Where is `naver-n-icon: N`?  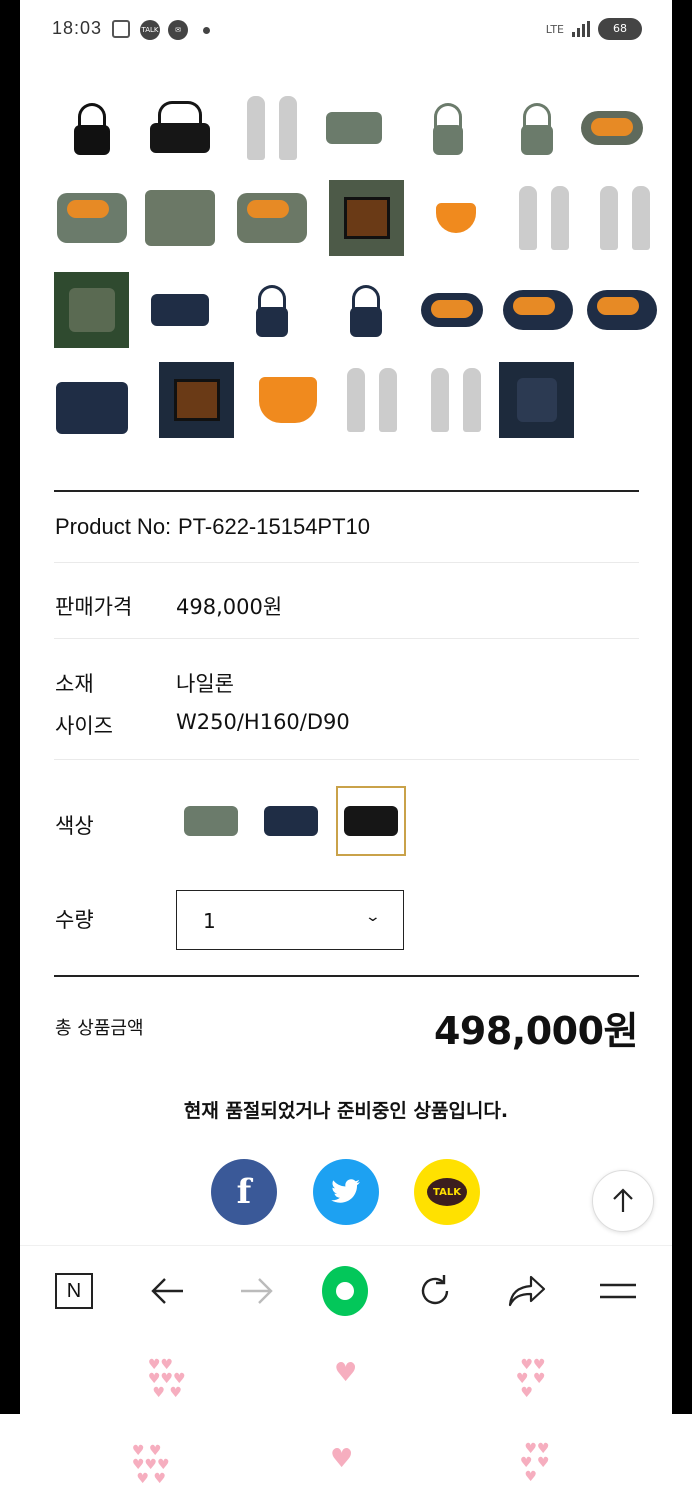
naver-n-icon: N is located at coordinates (74, 1291).